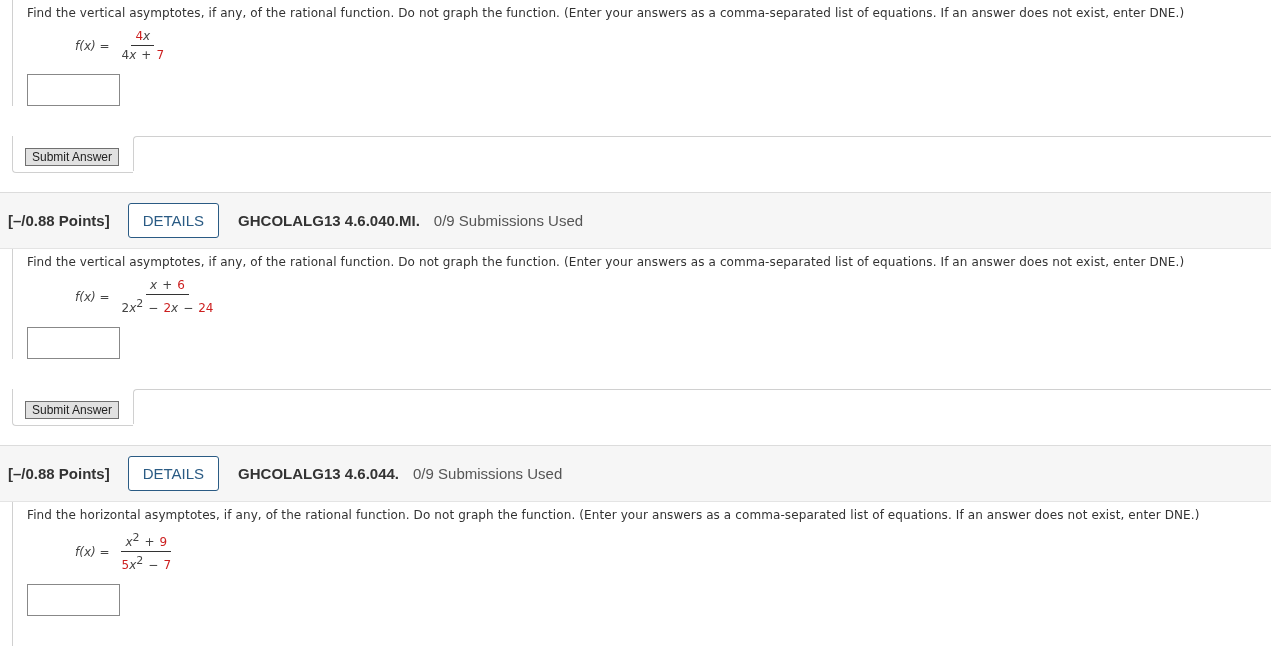  I want to click on problem-code: GHCOLALG13 4.6.040.MI., so click(329, 220).